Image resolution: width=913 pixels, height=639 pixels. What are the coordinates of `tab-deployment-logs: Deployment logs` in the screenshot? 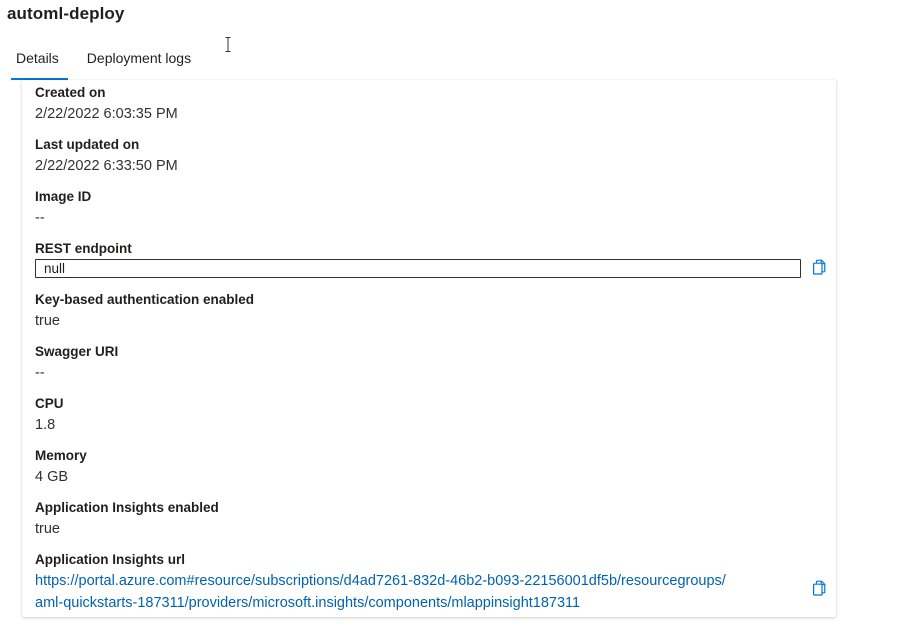 It's located at (139, 62).